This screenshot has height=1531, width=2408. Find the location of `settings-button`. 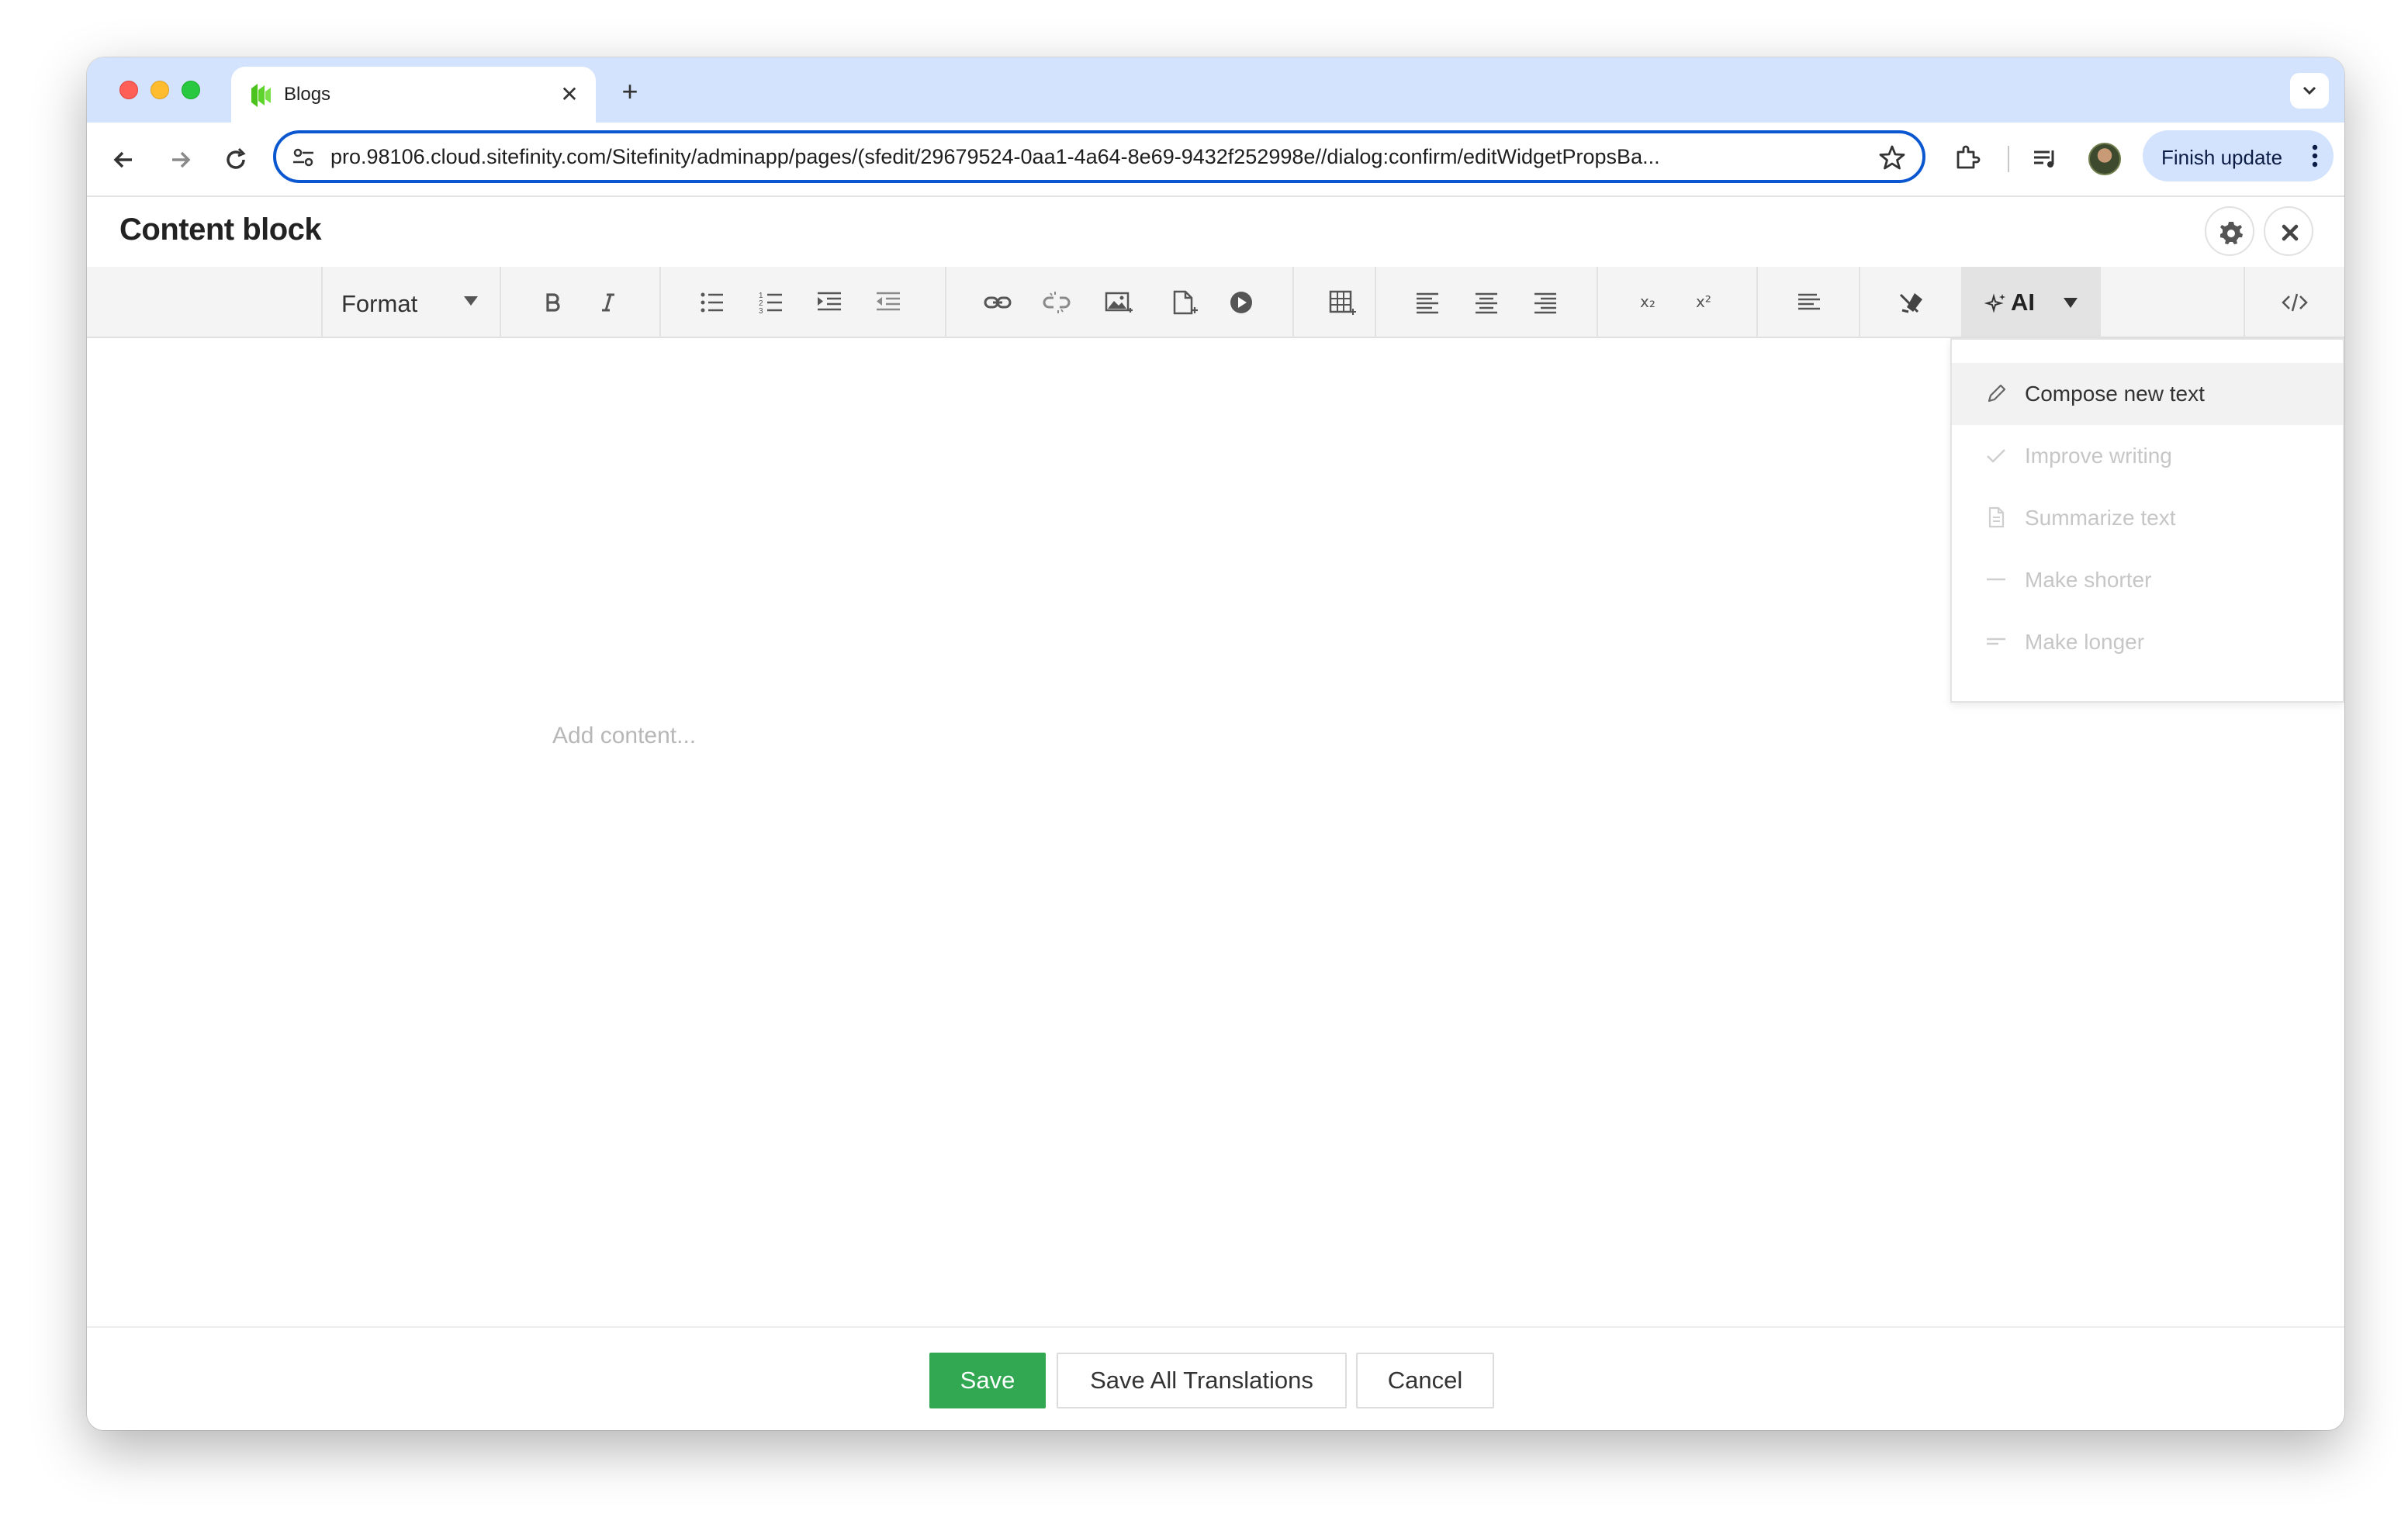

settings-button is located at coordinates (2229, 231).